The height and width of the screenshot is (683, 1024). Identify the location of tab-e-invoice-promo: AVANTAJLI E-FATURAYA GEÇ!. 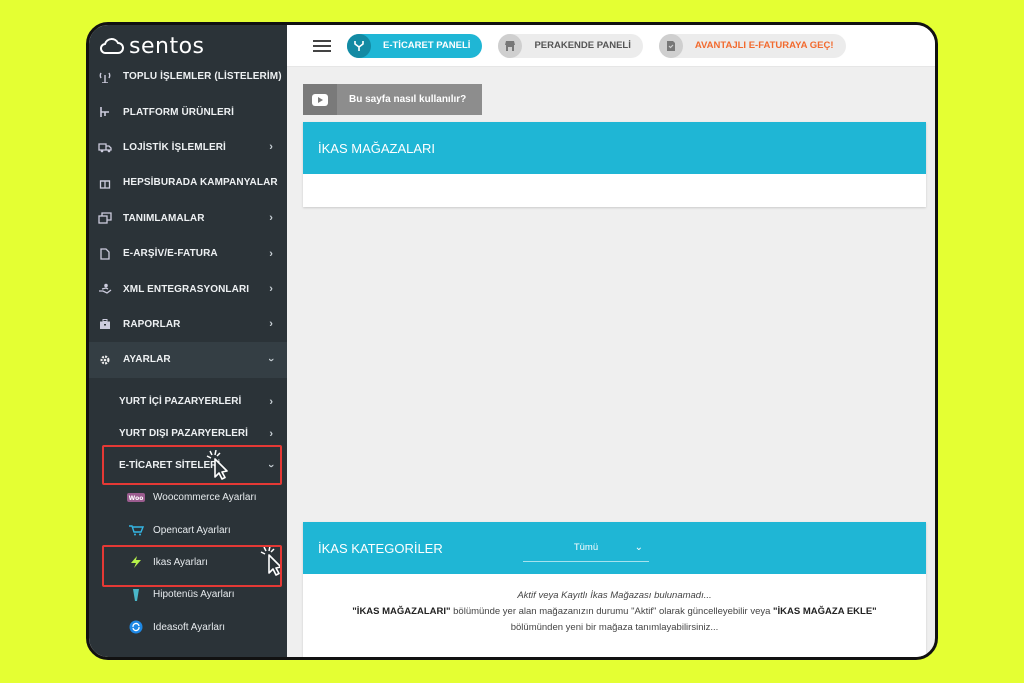
(752, 45).